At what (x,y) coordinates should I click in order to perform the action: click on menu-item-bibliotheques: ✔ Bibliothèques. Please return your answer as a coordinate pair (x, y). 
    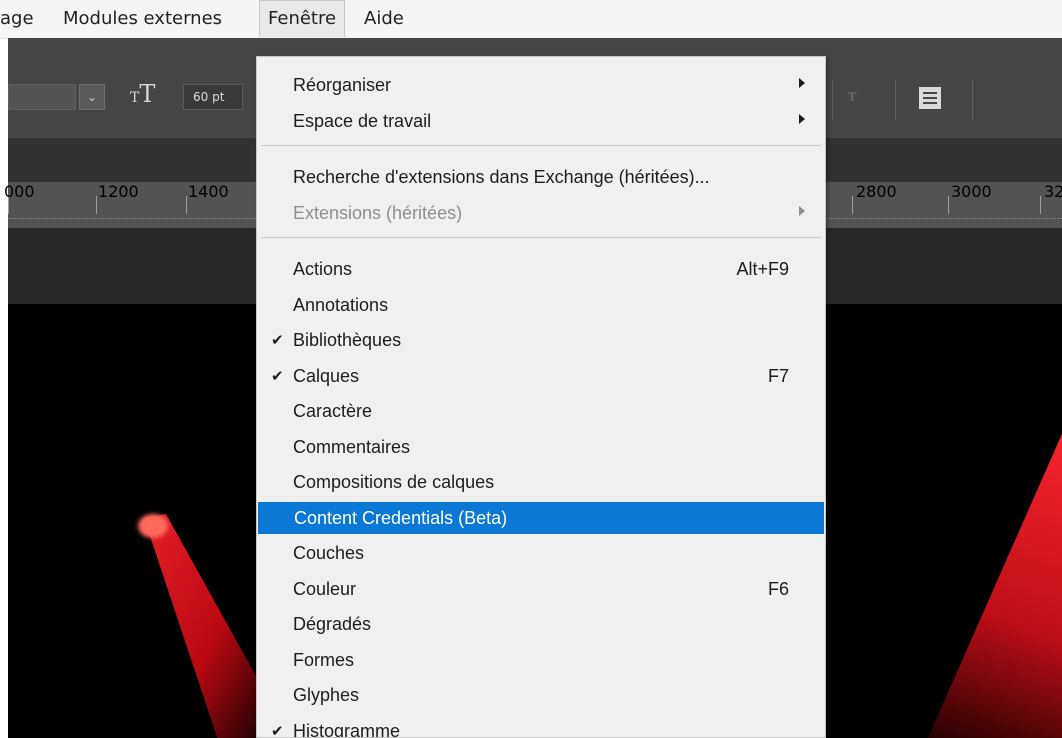
    Looking at the image, I should click on (541, 340).